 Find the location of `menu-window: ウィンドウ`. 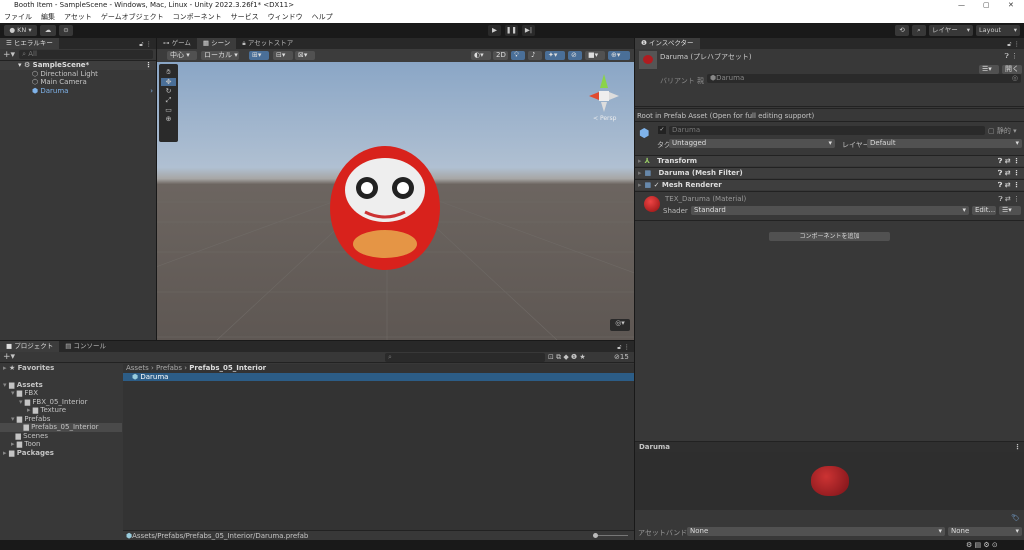

menu-window: ウィンドウ is located at coordinates (285, 17).